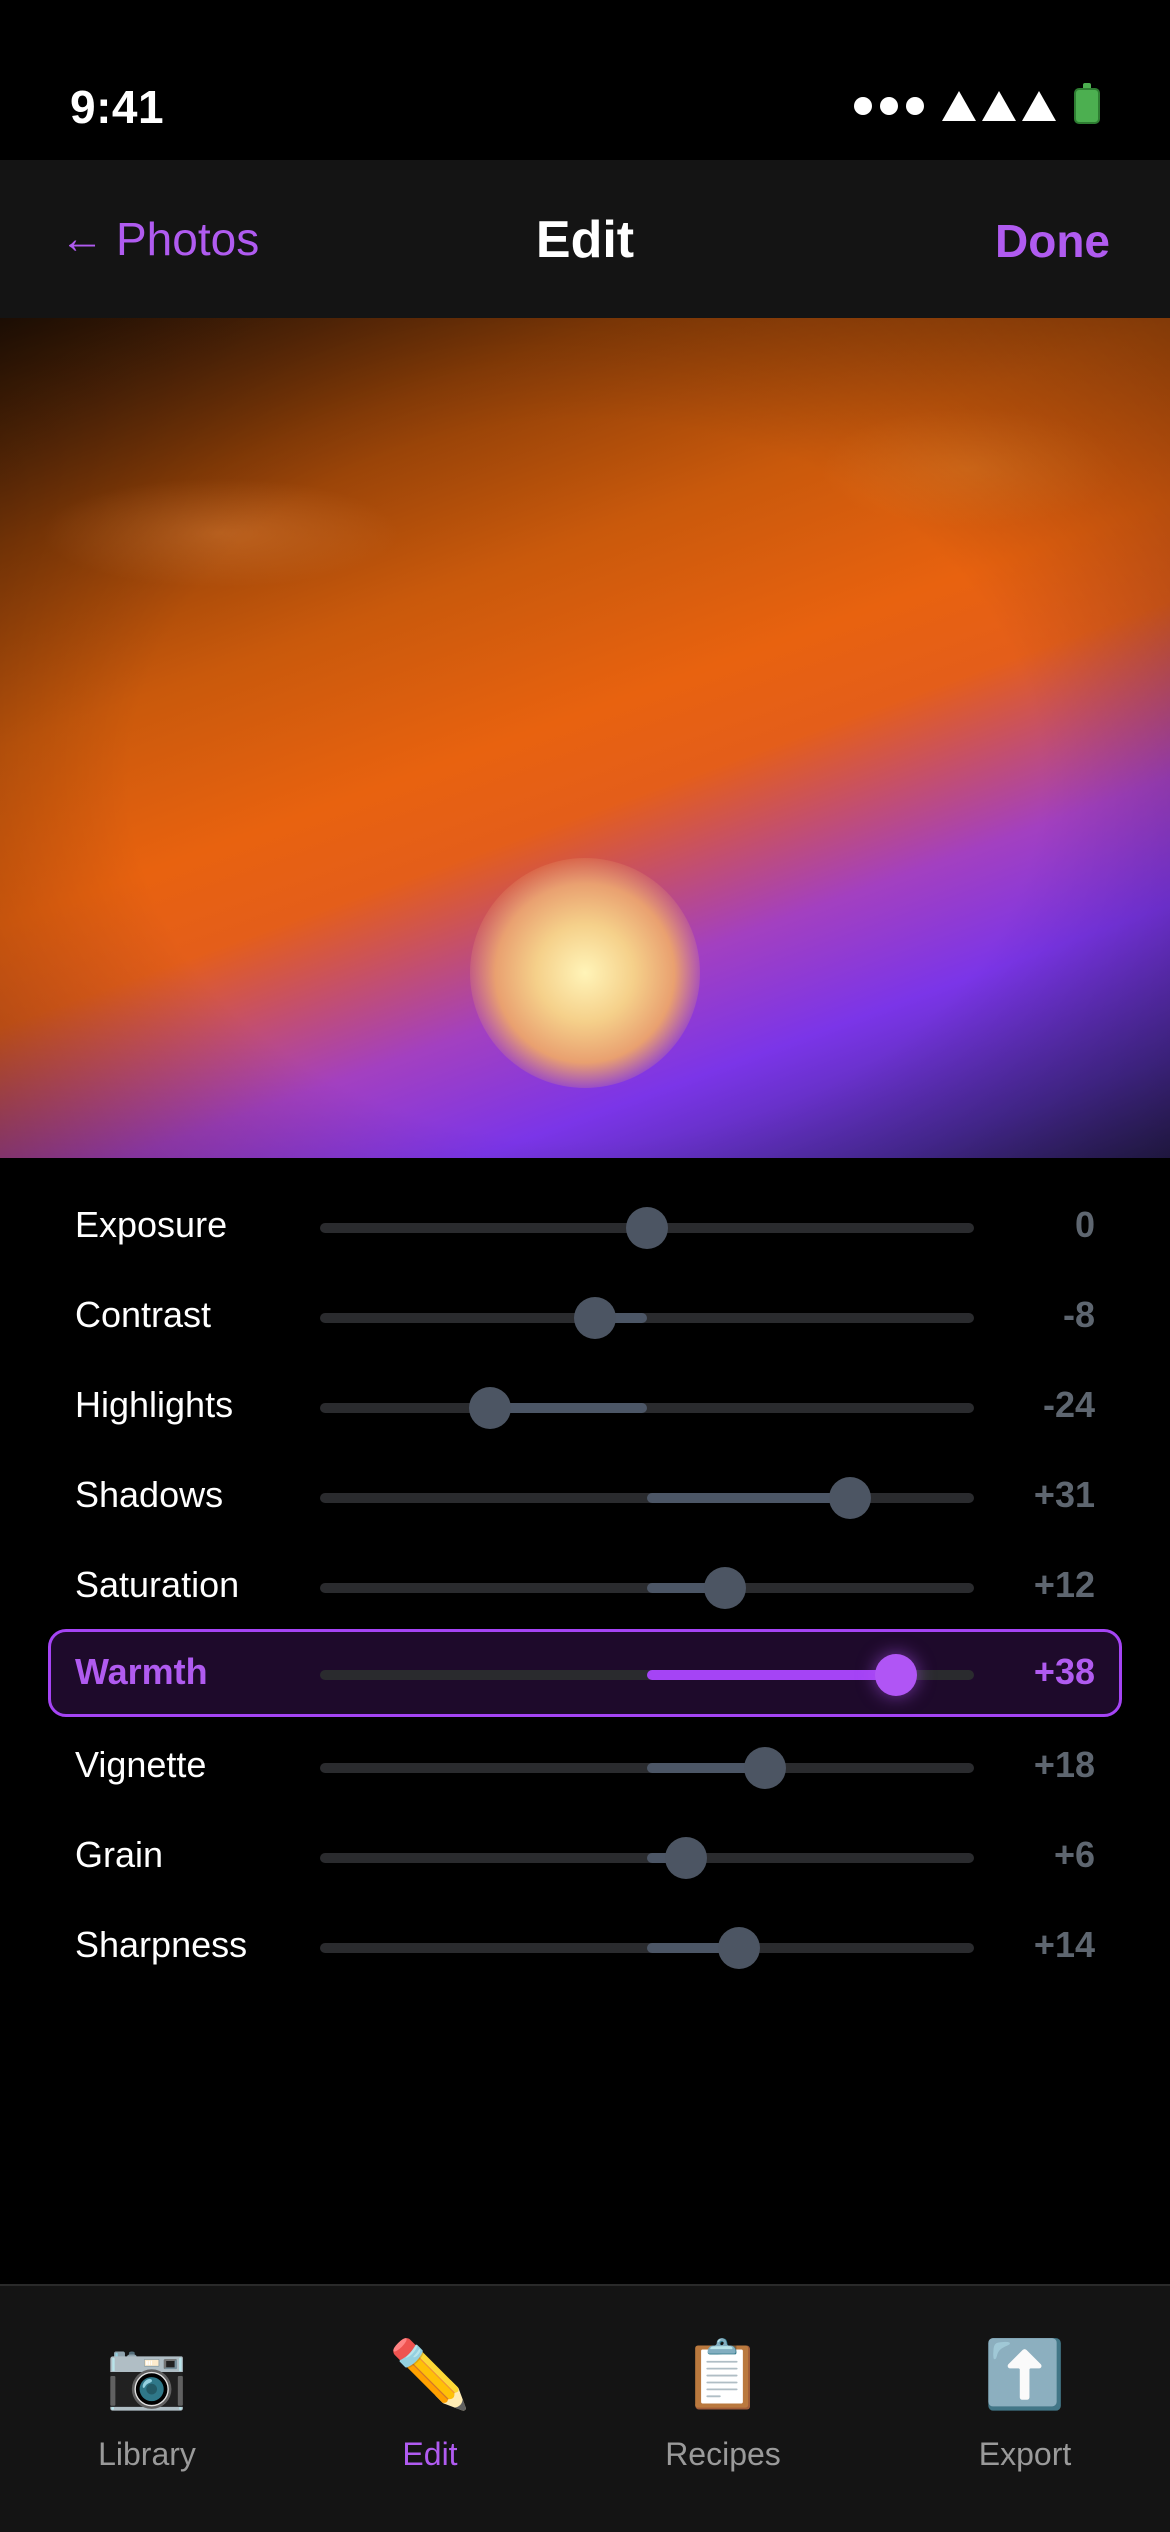  I want to click on status-icons, so click(977, 103).